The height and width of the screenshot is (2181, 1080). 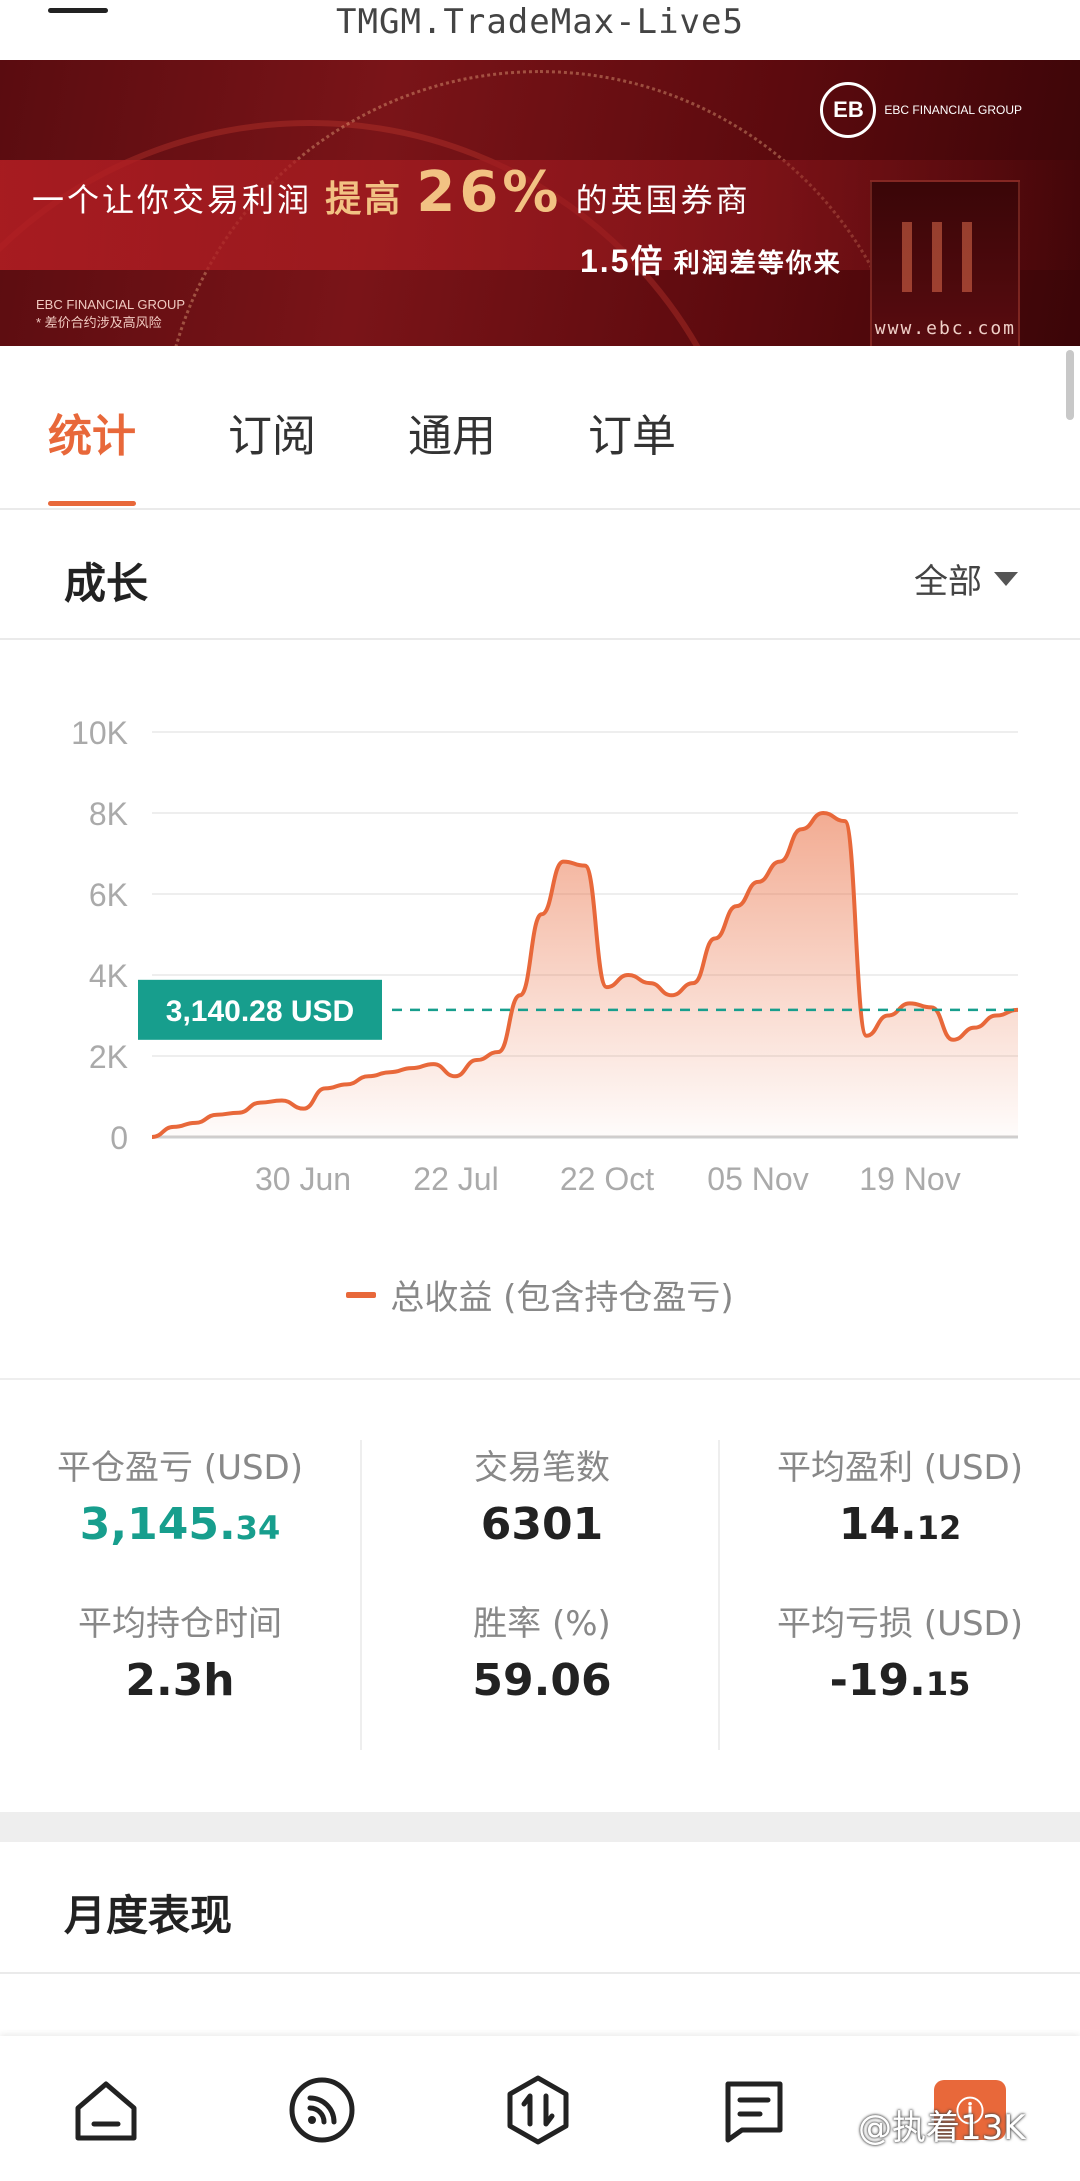 I want to click on banner-url: www.ebc.com, so click(x=945, y=328).